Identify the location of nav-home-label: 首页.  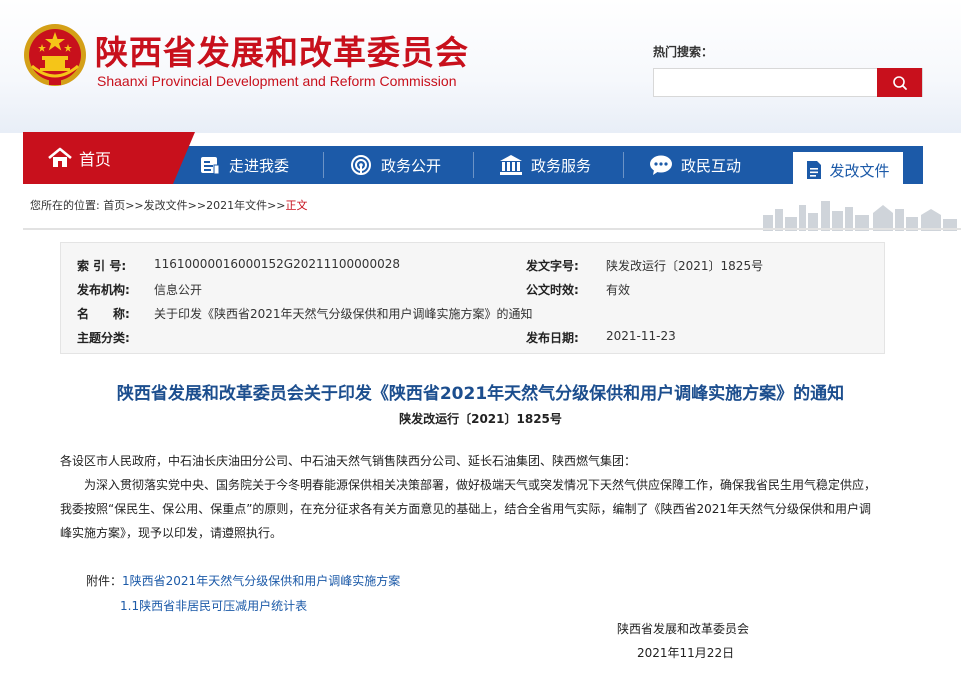
(95, 159).